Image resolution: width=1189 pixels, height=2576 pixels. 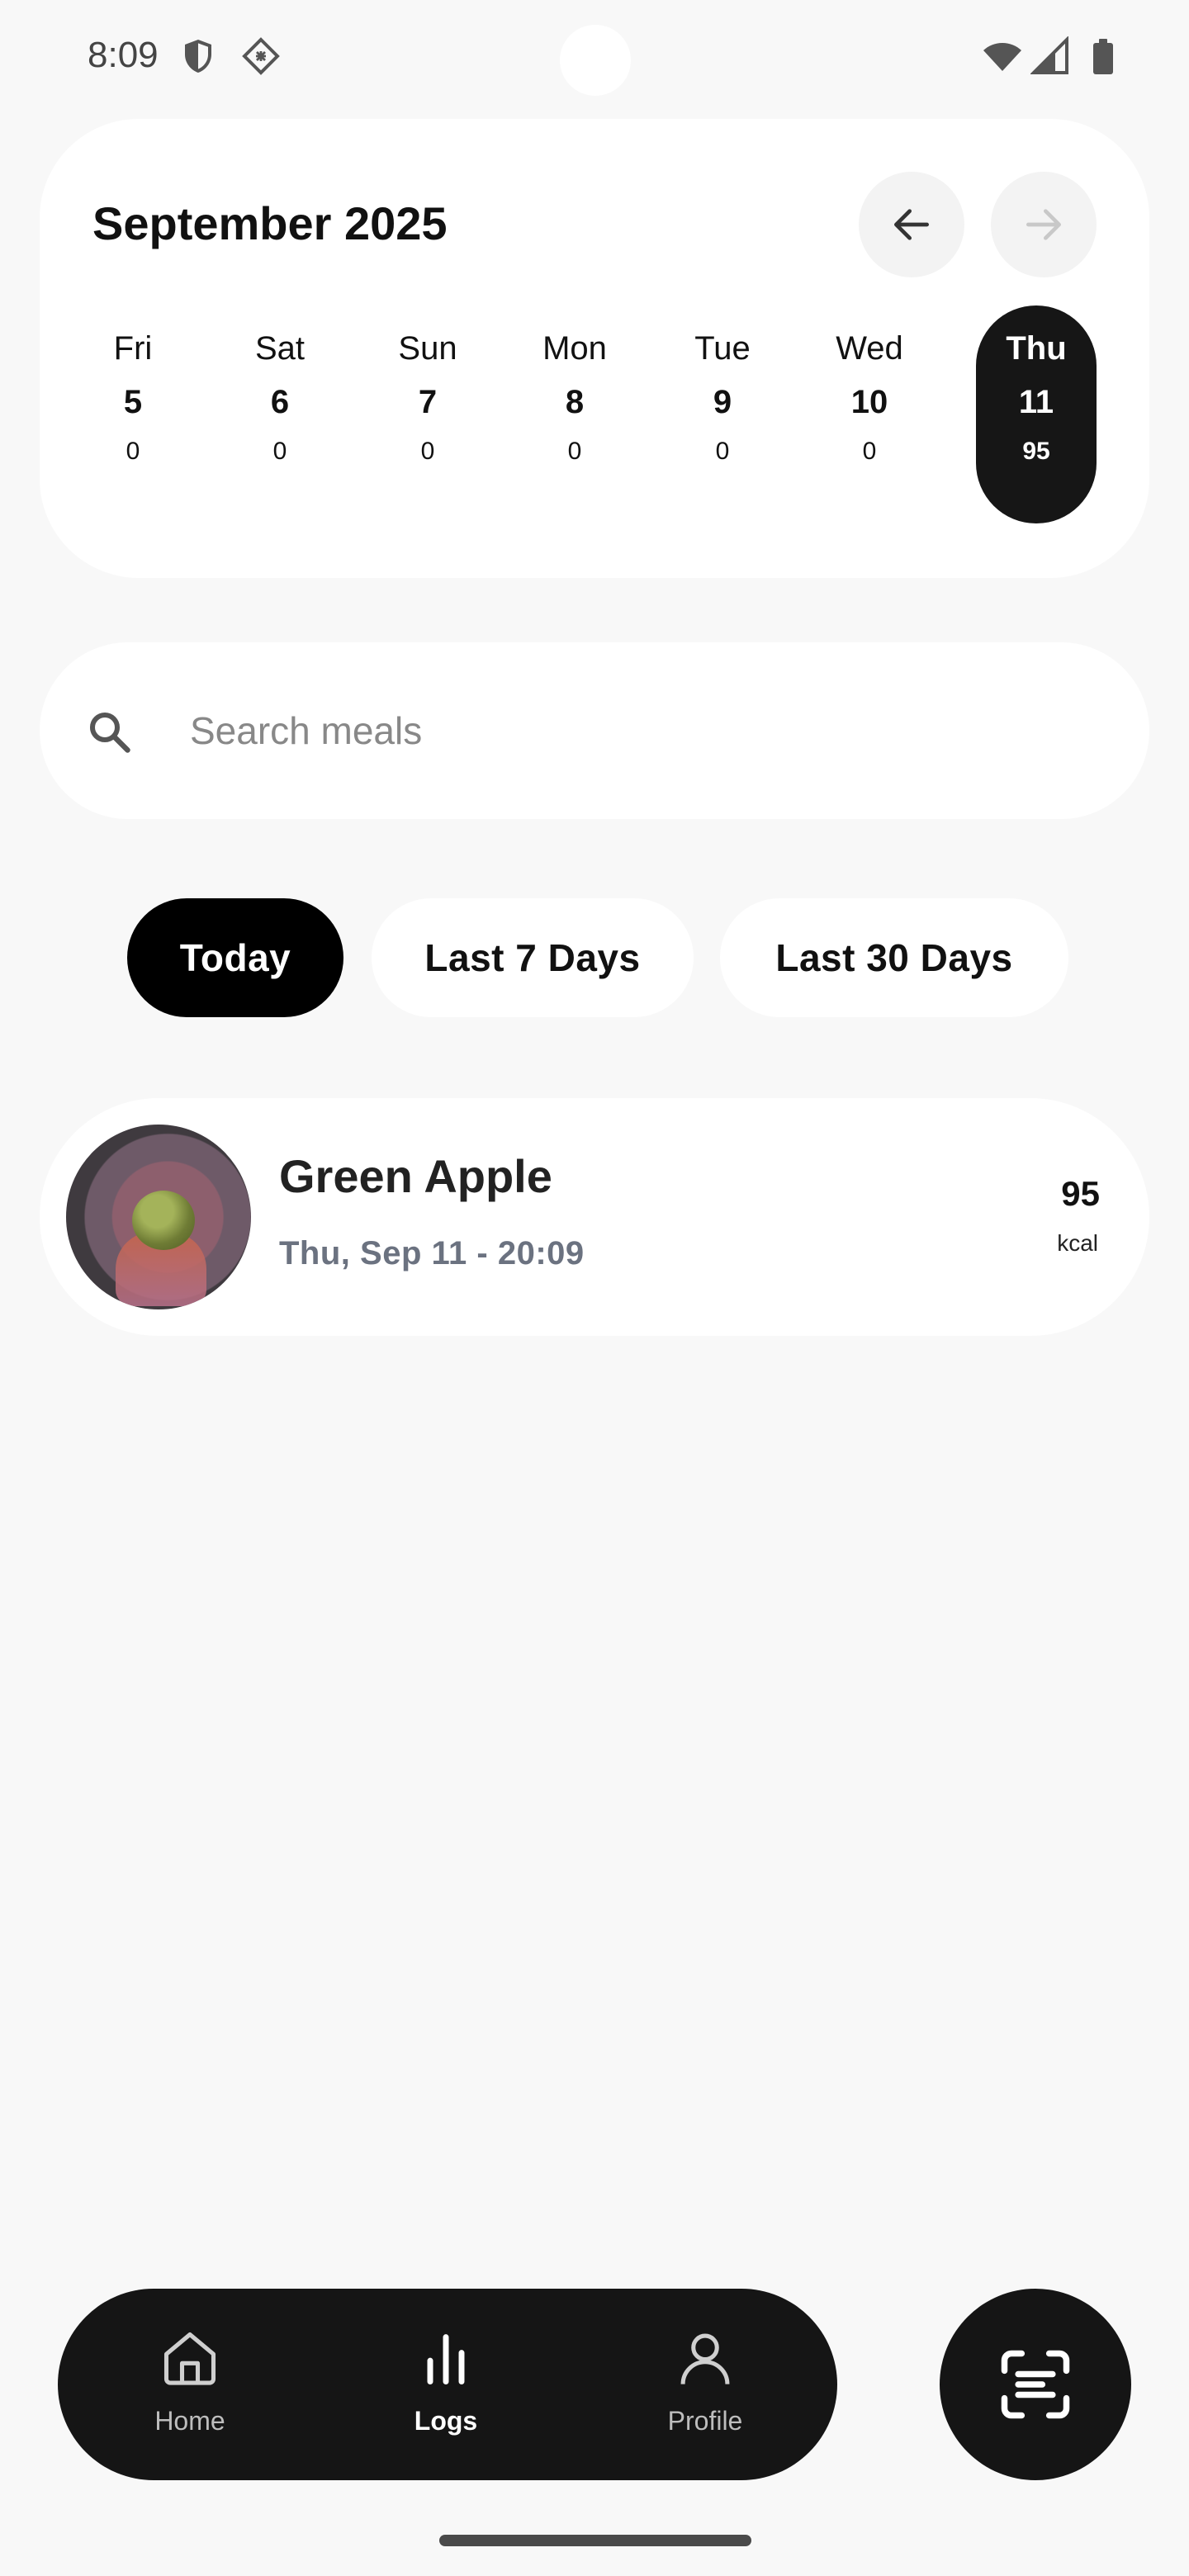 I want to click on search-icon, so click(x=110, y=733).